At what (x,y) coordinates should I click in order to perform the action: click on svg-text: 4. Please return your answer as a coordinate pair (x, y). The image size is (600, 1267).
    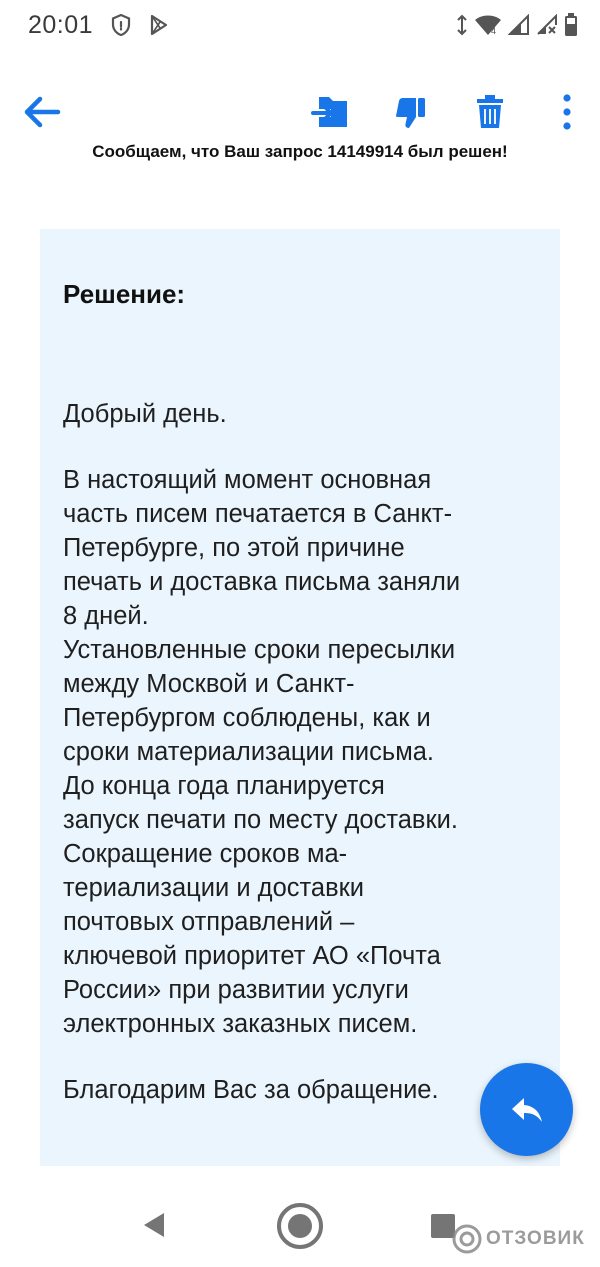
    Looking at the image, I should click on (493, 31).